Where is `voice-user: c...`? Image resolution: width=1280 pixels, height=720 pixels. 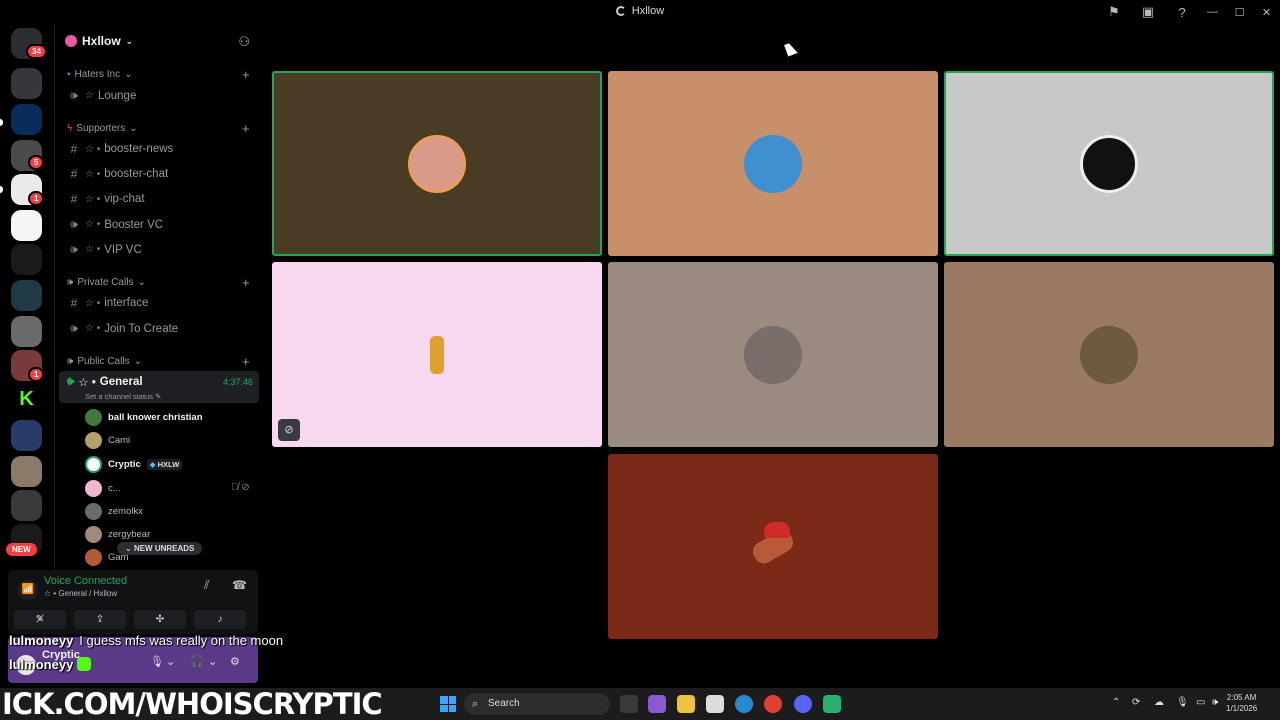 voice-user: c... is located at coordinates (103, 488).